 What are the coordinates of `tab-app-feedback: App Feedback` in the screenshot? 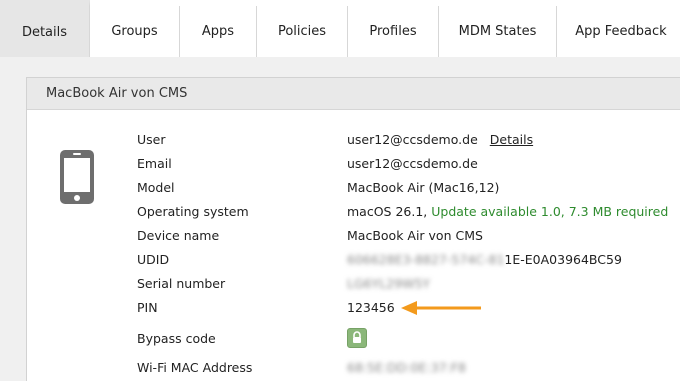 It's located at (618, 31).